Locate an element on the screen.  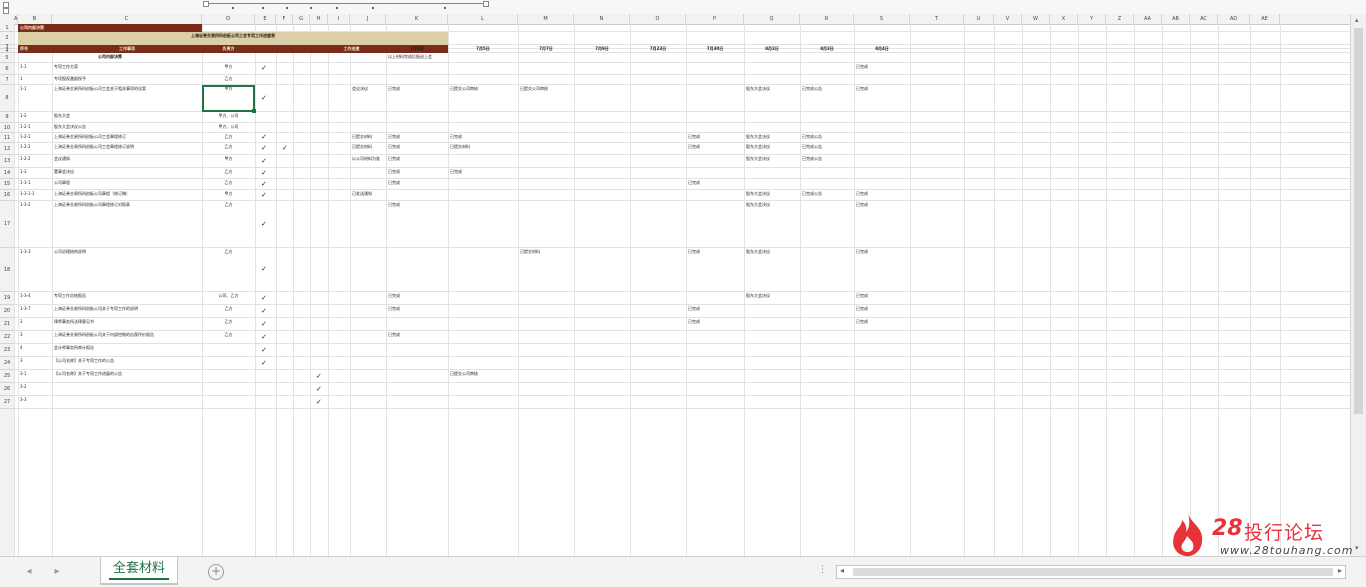
vertical-scrollbar: ▴ ▾ is located at coordinates (1358, 285).